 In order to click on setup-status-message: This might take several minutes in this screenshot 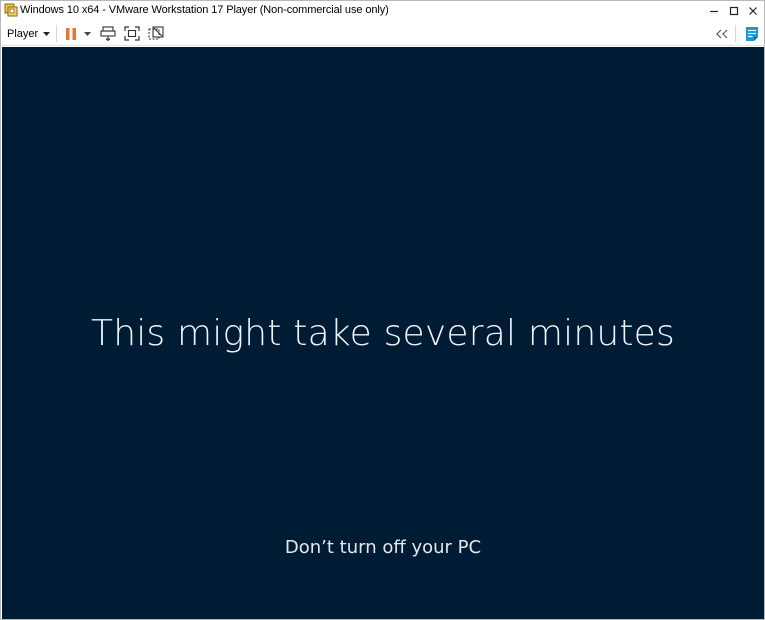, I will do `click(383, 333)`.